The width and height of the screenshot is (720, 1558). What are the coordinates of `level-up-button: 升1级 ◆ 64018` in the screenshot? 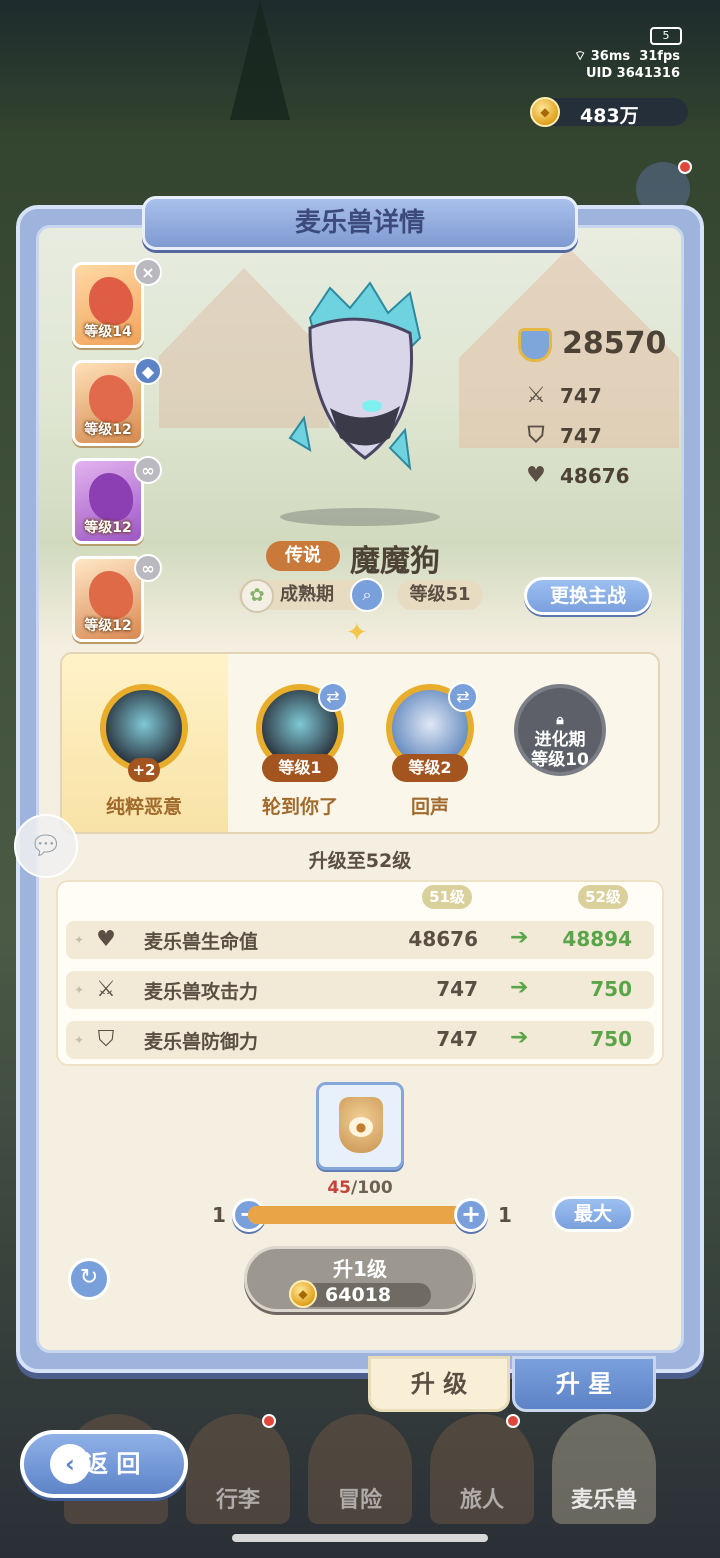 It's located at (360, 1279).